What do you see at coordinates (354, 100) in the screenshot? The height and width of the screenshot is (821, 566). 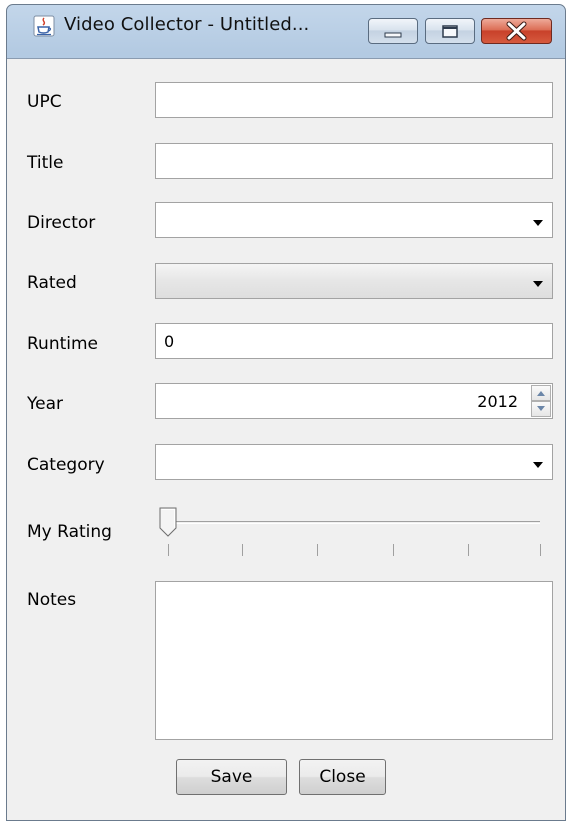 I see `upc-input` at bounding box center [354, 100].